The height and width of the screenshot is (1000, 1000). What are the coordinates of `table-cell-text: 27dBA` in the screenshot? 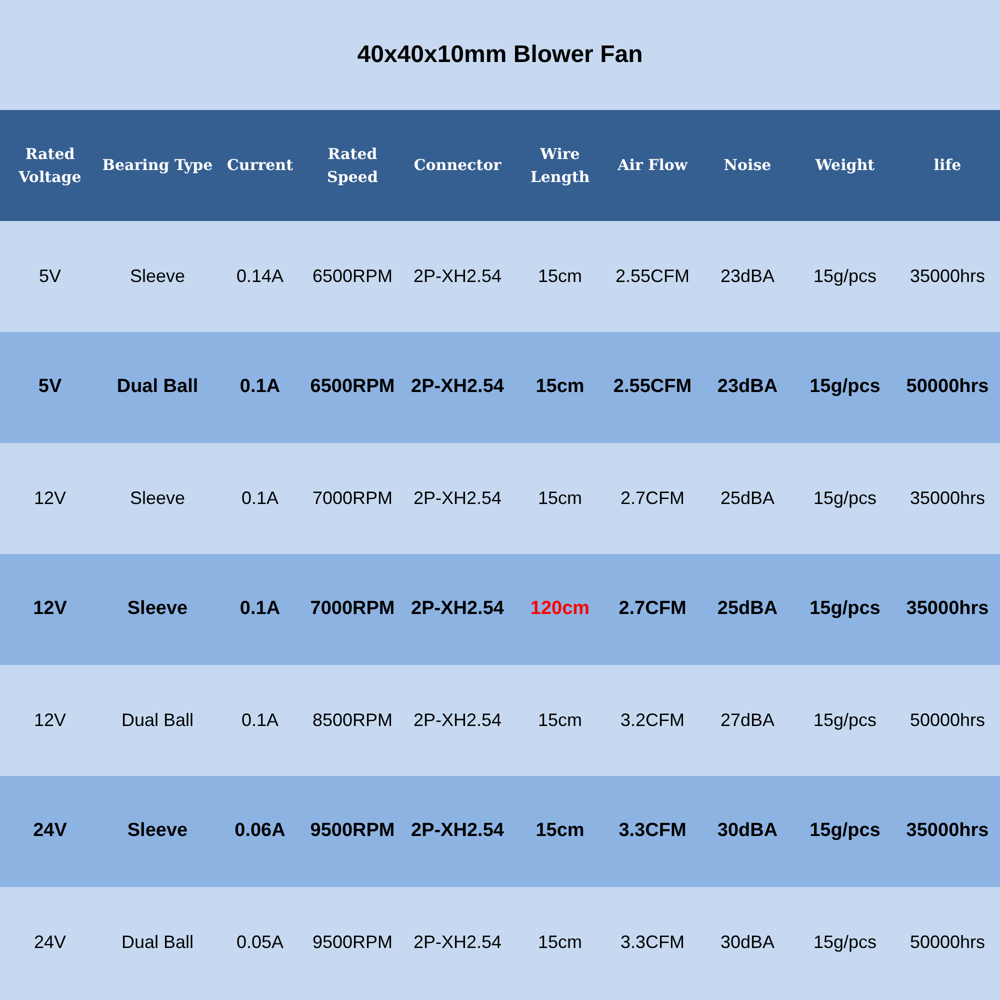 It's located at (747, 720).